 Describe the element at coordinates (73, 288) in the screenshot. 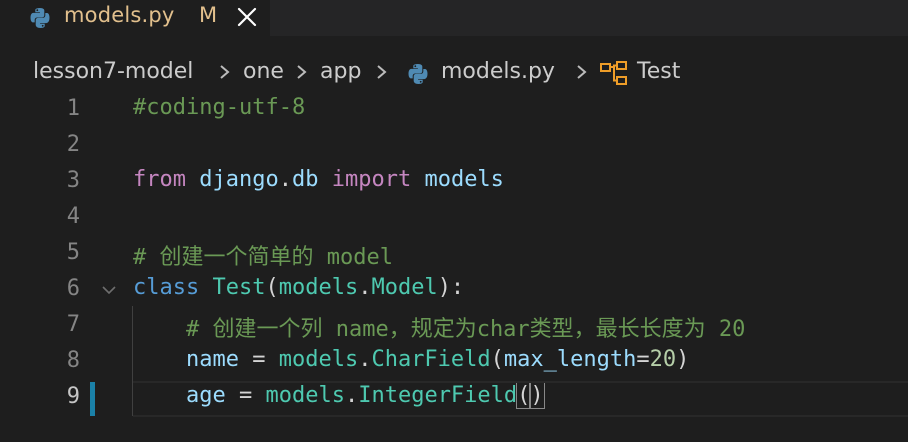

I see `line-number: 6` at that location.